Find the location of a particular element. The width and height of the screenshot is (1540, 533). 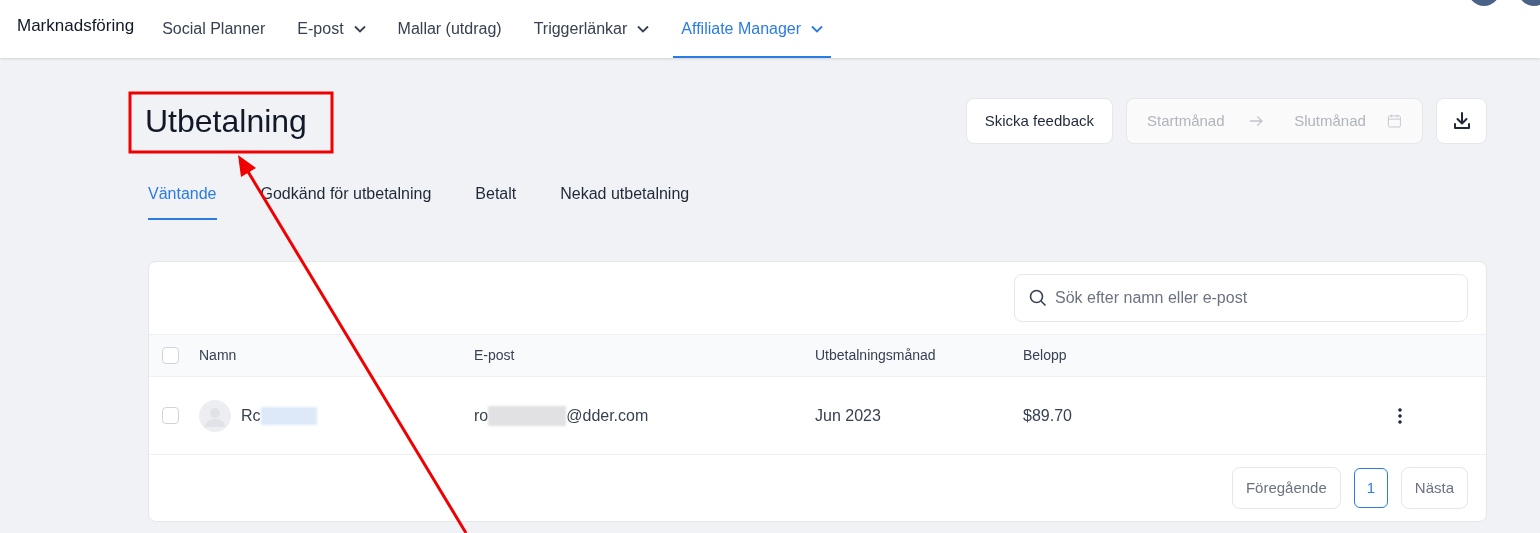

email-end: @dder.com is located at coordinates (607, 415).